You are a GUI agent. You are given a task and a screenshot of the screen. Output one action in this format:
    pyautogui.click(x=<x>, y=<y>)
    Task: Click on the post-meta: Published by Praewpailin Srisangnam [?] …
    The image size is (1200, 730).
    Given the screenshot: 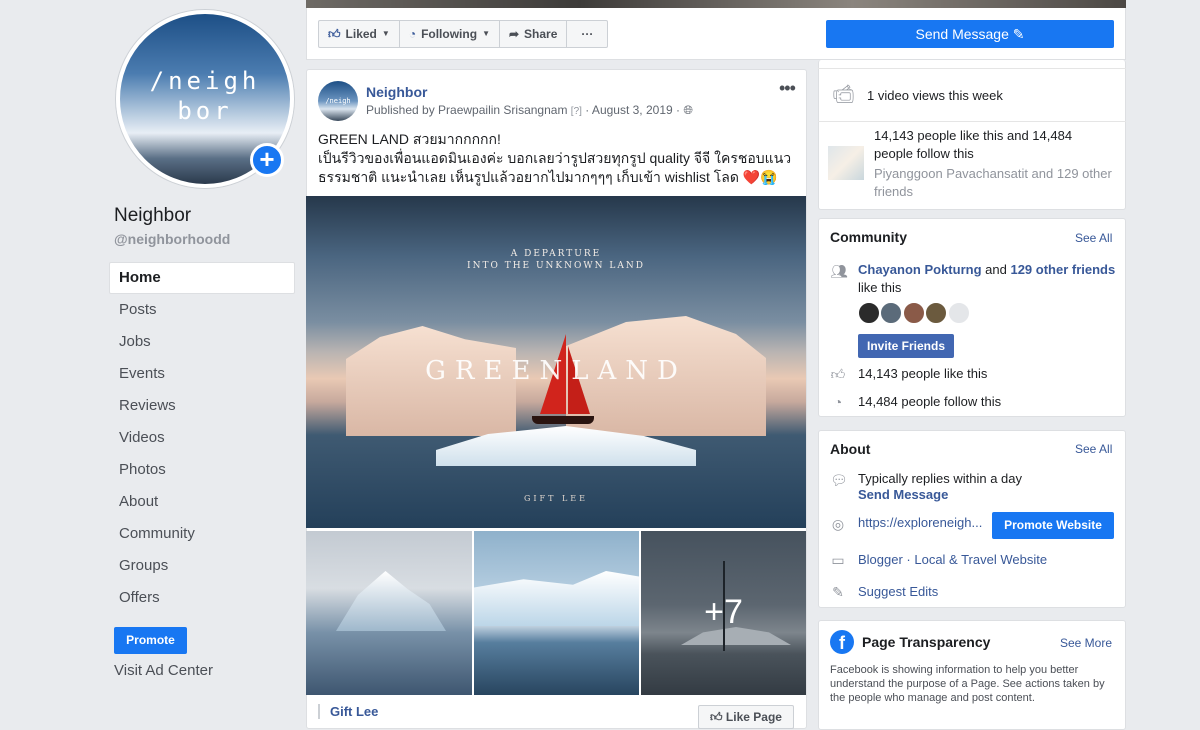 What is the action you would take?
    pyautogui.click(x=529, y=110)
    